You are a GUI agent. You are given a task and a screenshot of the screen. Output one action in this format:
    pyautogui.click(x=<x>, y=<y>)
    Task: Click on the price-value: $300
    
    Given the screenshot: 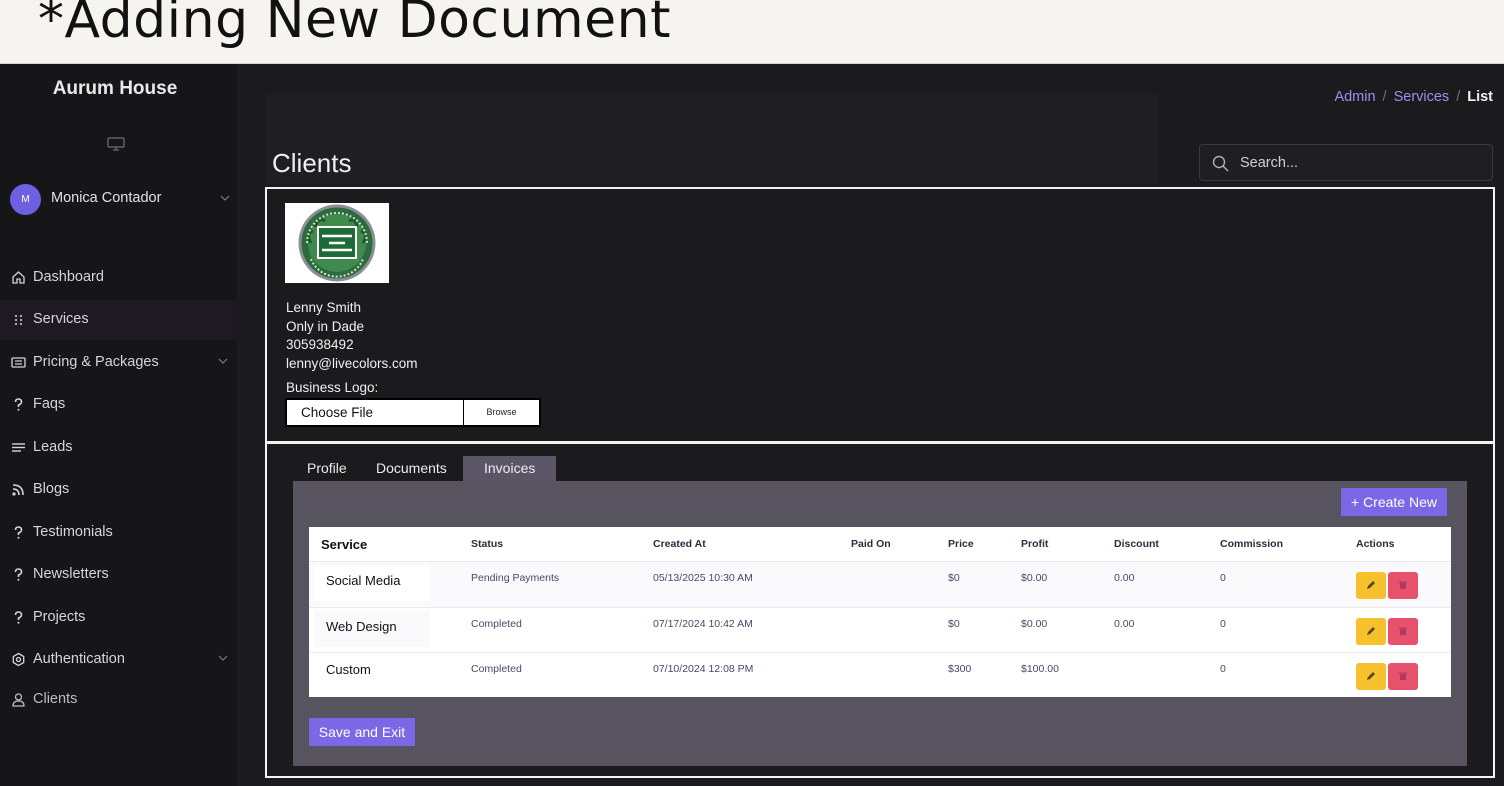 What is the action you would take?
    pyautogui.click(x=960, y=669)
    